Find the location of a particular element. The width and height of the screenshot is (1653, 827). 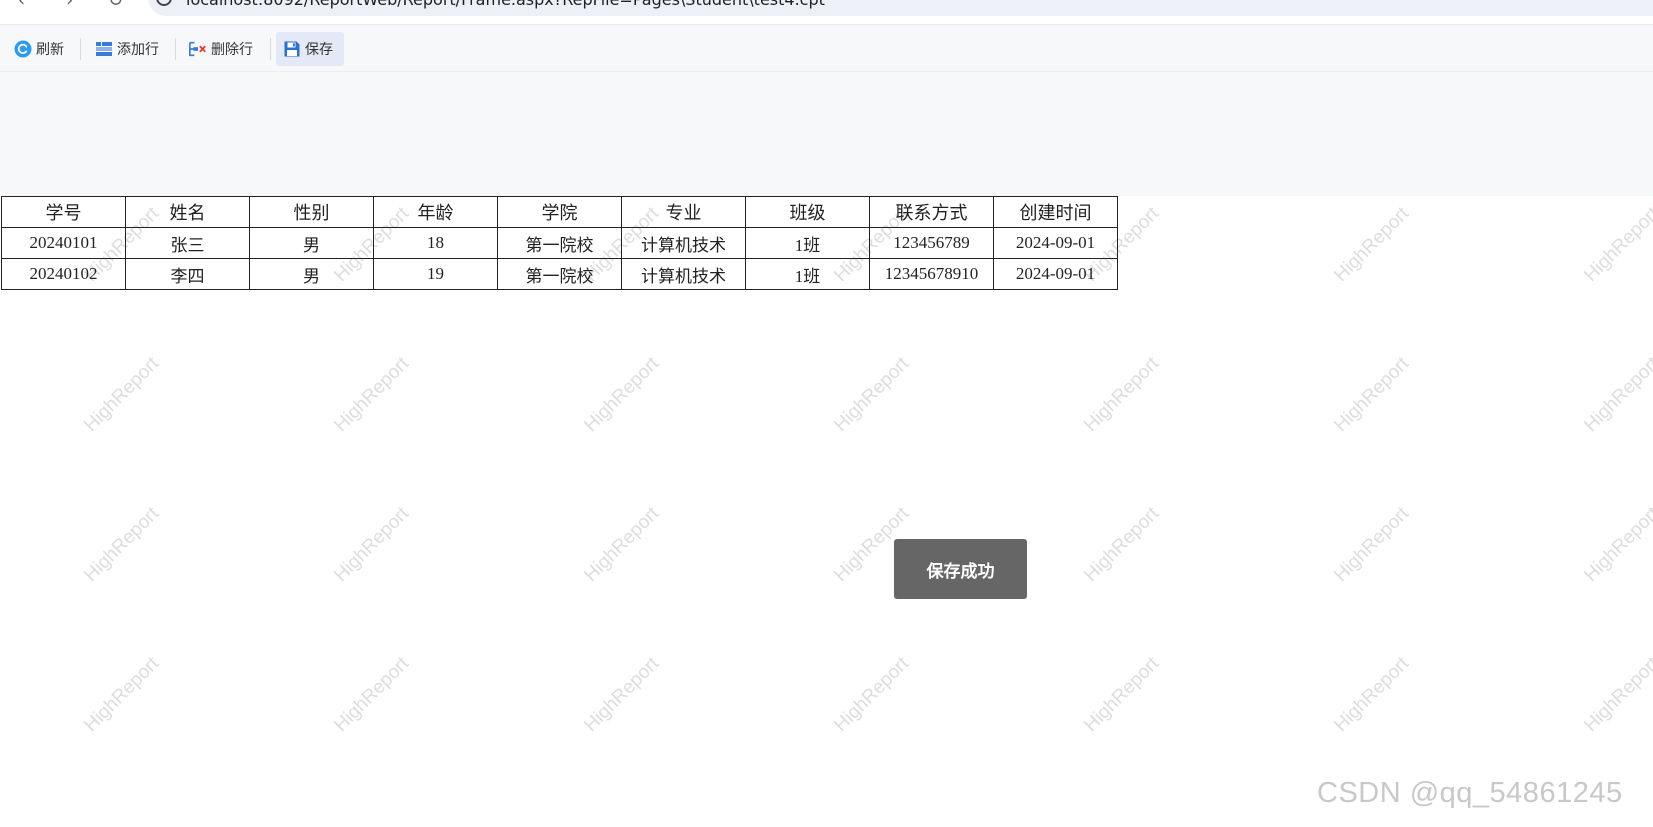

column-header: 学号 is located at coordinates (63, 212).